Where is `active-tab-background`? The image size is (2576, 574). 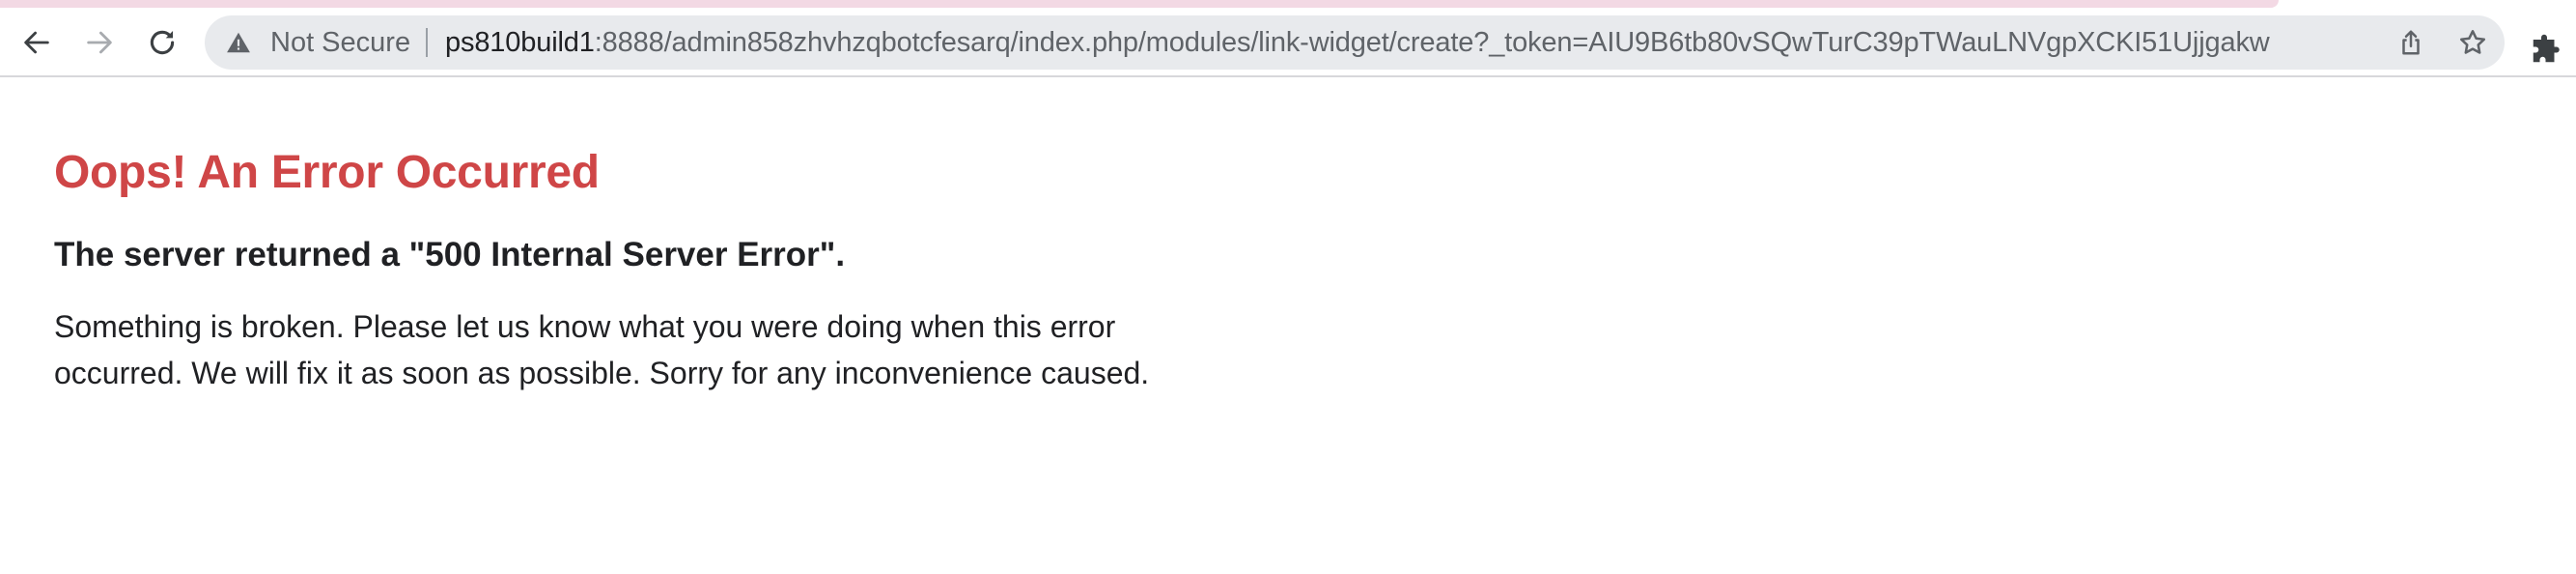 active-tab-background is located at coordinates (1140, 4).